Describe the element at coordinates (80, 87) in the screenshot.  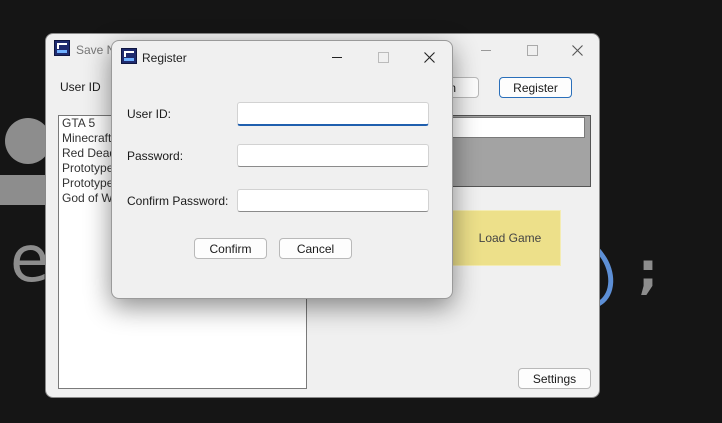
I see `user-id-label: User ID` at that location.